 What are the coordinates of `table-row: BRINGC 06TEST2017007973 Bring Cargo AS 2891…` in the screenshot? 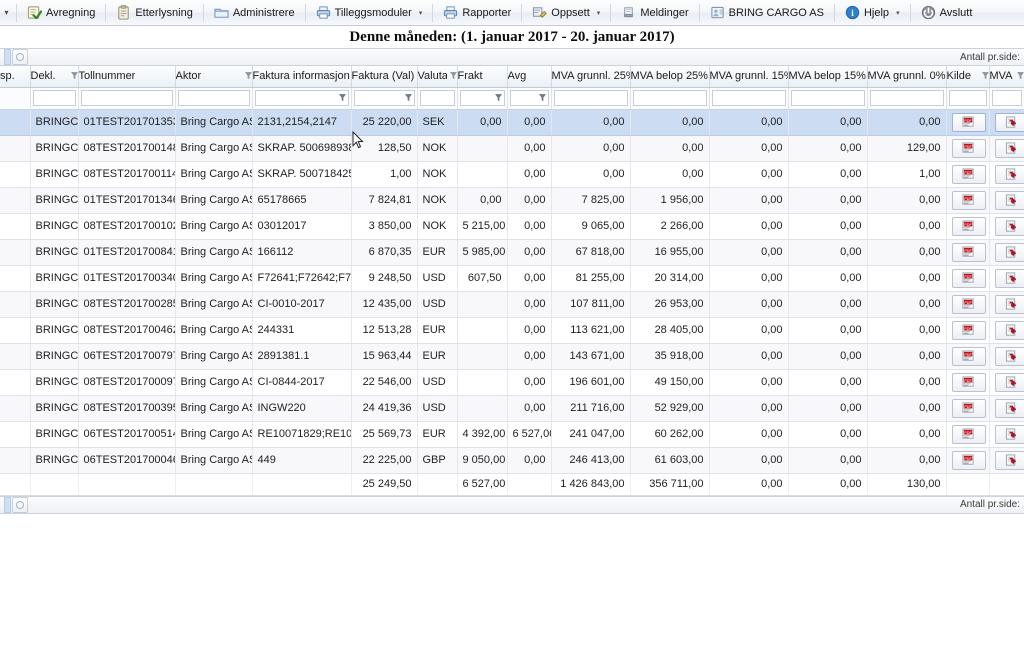 It's located at (512, 356).